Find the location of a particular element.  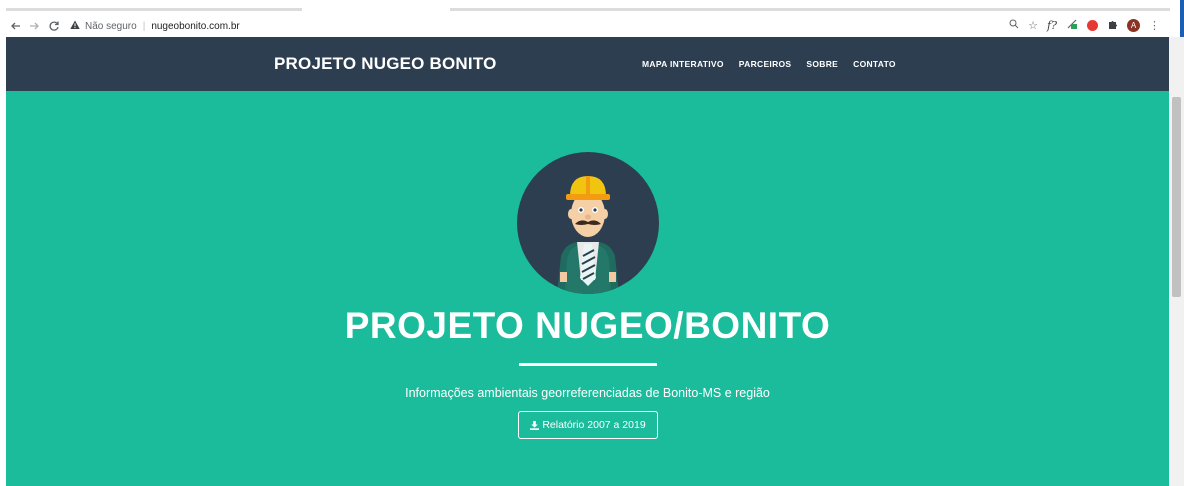

menu-dots-icon: ⋮ is located at coordinates (1154, 25).